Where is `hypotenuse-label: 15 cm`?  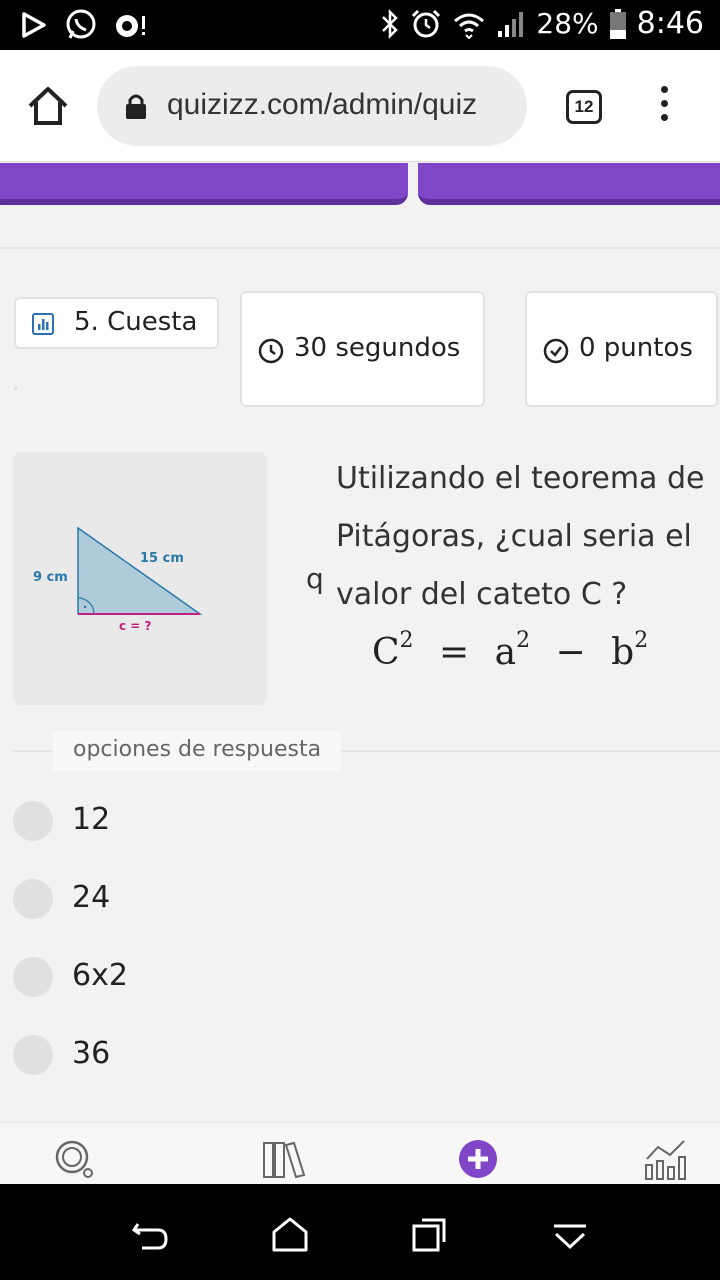
hypotenuse-label: 15 cm is located at coordinates (162, 558).